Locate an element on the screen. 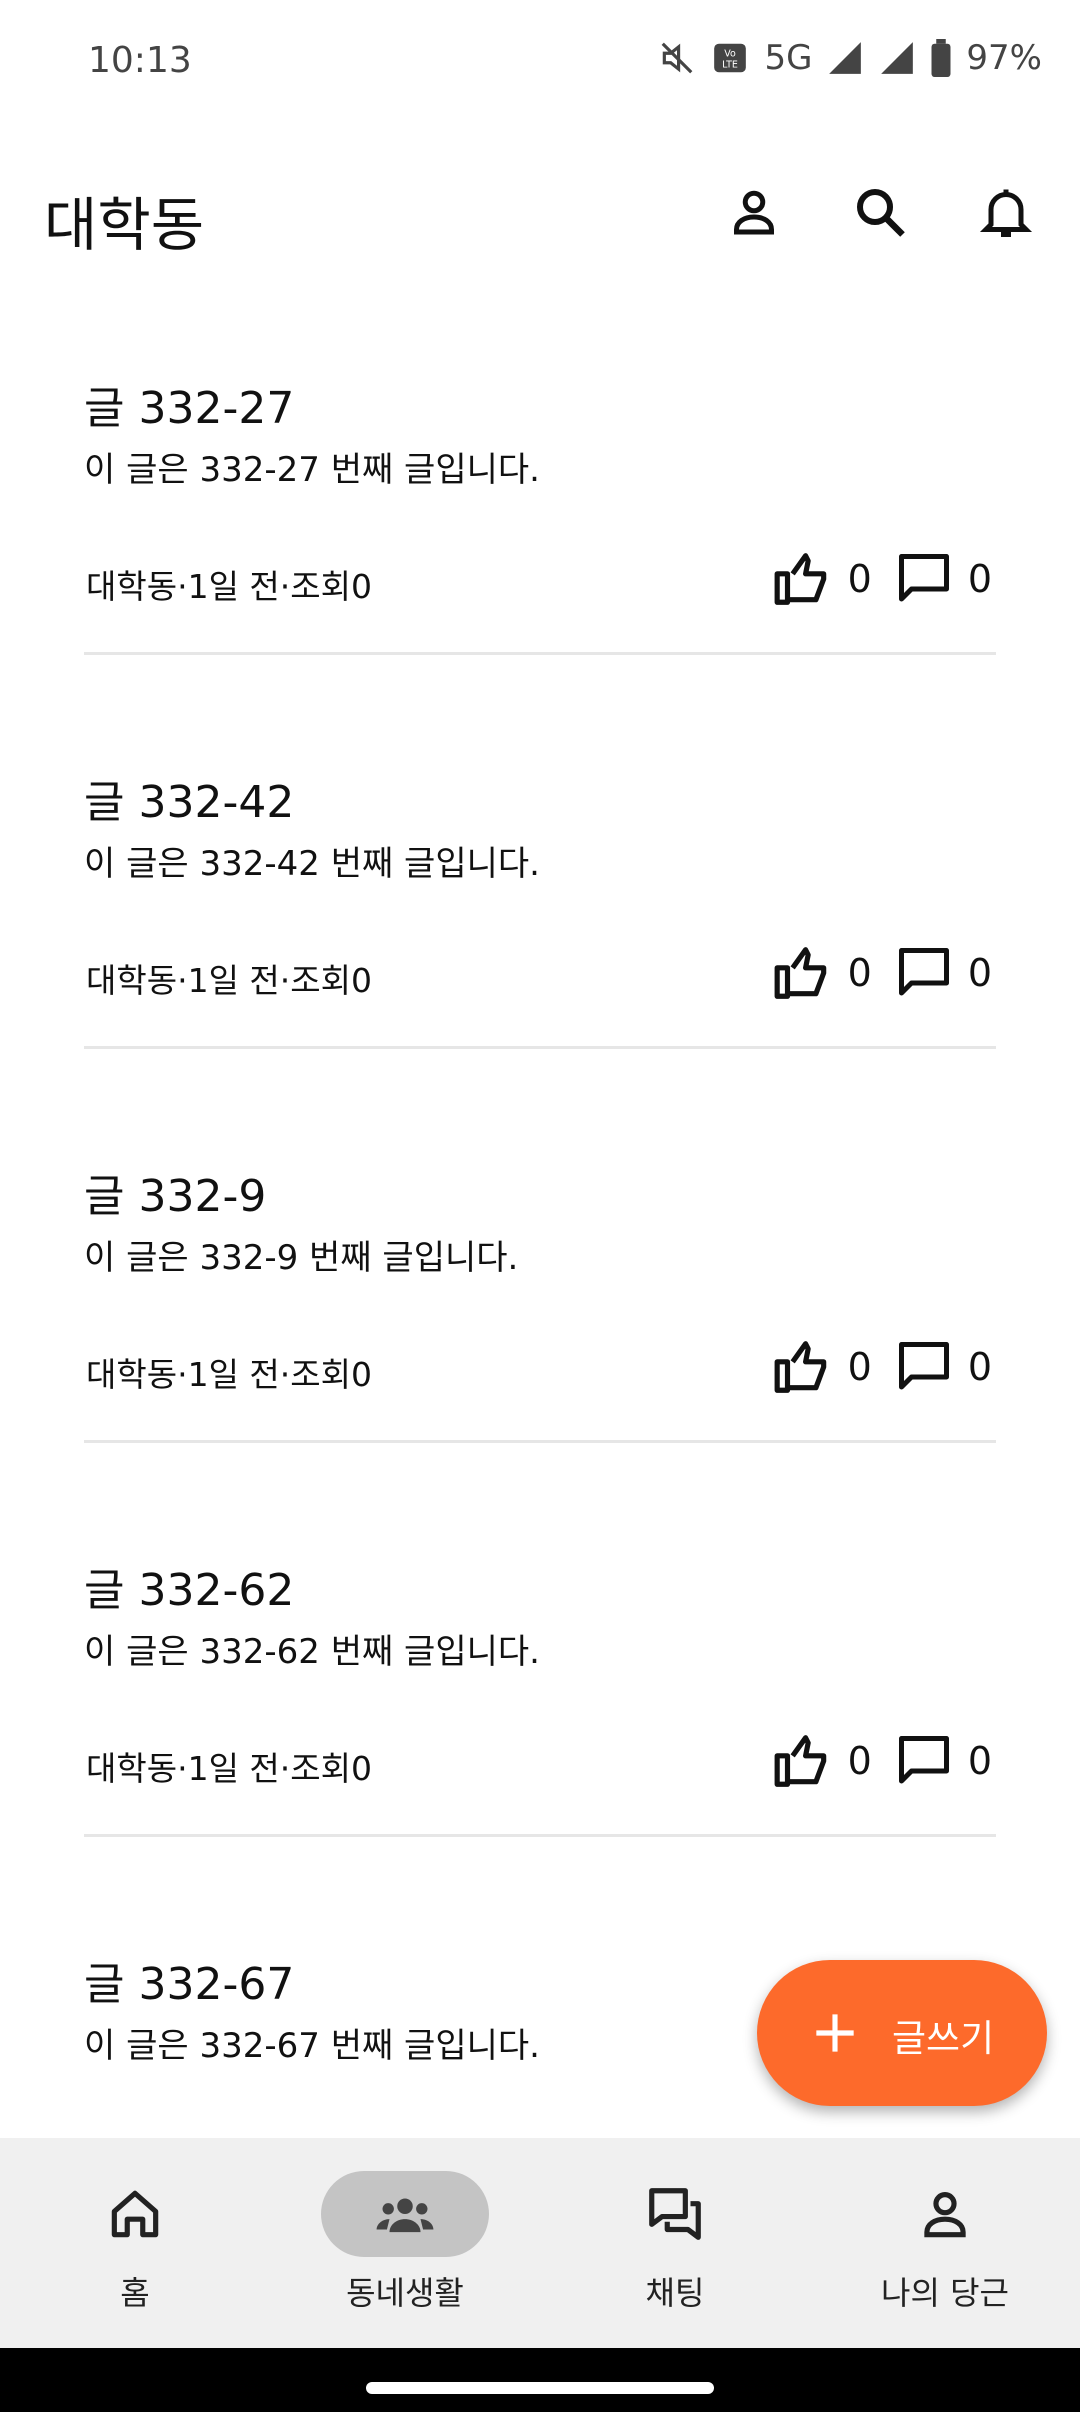 The width and height of the screenshot is (1080, 2412). battery-level: 97% is located at coordinates (1004, 58).